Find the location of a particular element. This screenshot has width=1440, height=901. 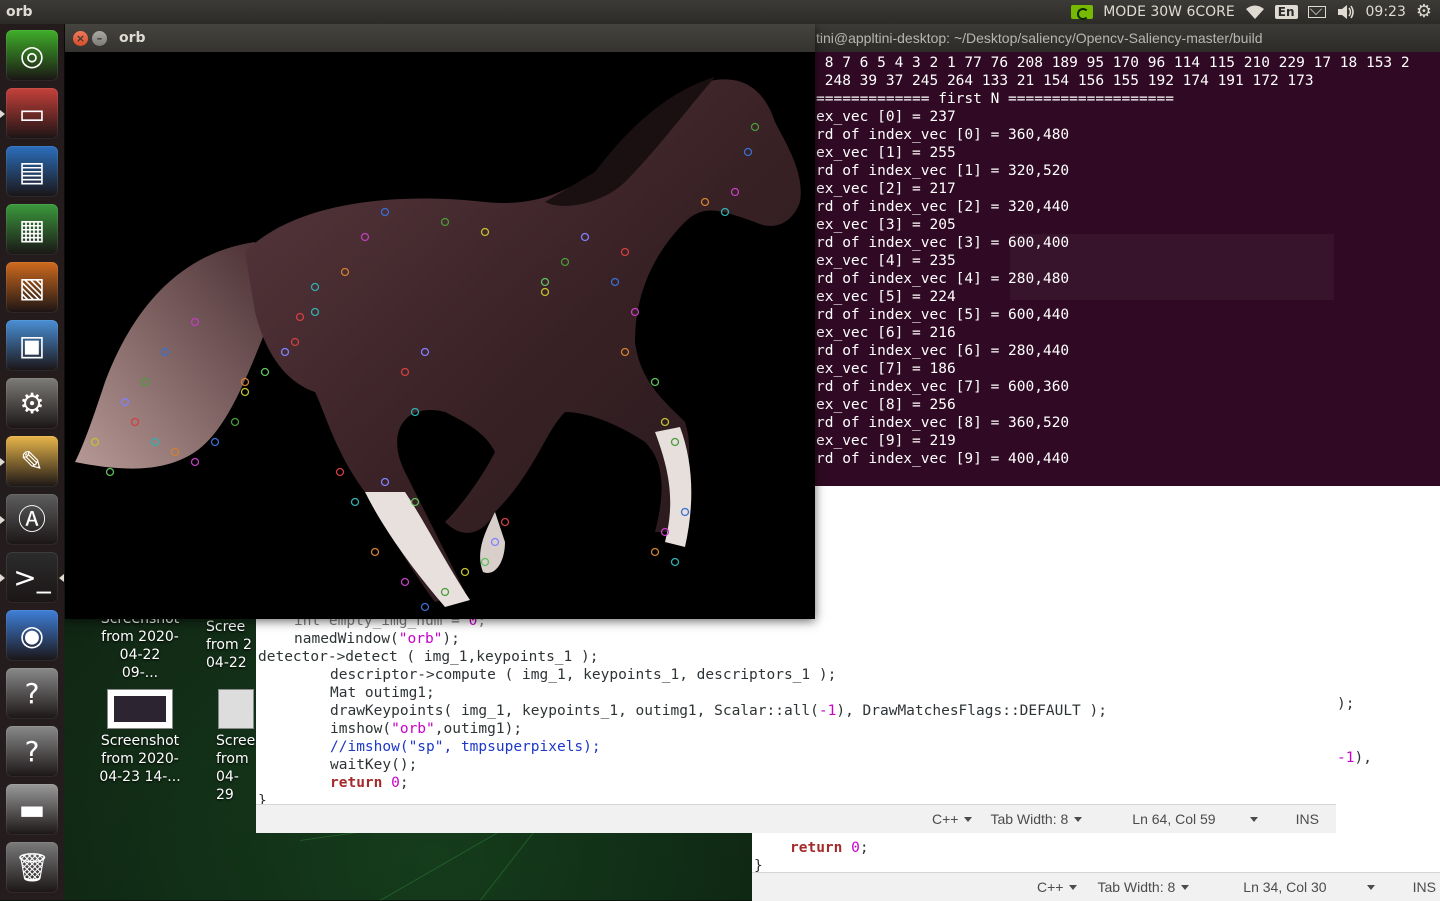

ubuntu-dash-icon: ◎ is located at coordinates (32, 55).